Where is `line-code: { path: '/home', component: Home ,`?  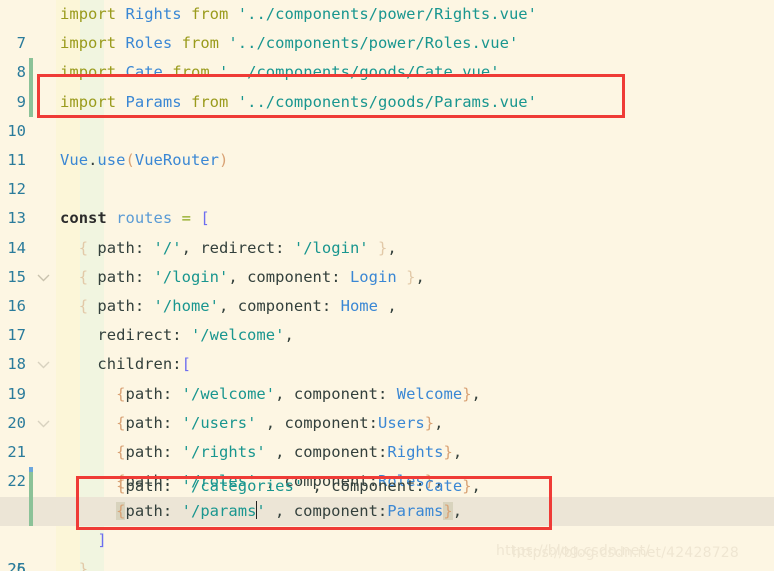
line-code: { path: '/home', component: Home , is located at coordinates (228, 306).